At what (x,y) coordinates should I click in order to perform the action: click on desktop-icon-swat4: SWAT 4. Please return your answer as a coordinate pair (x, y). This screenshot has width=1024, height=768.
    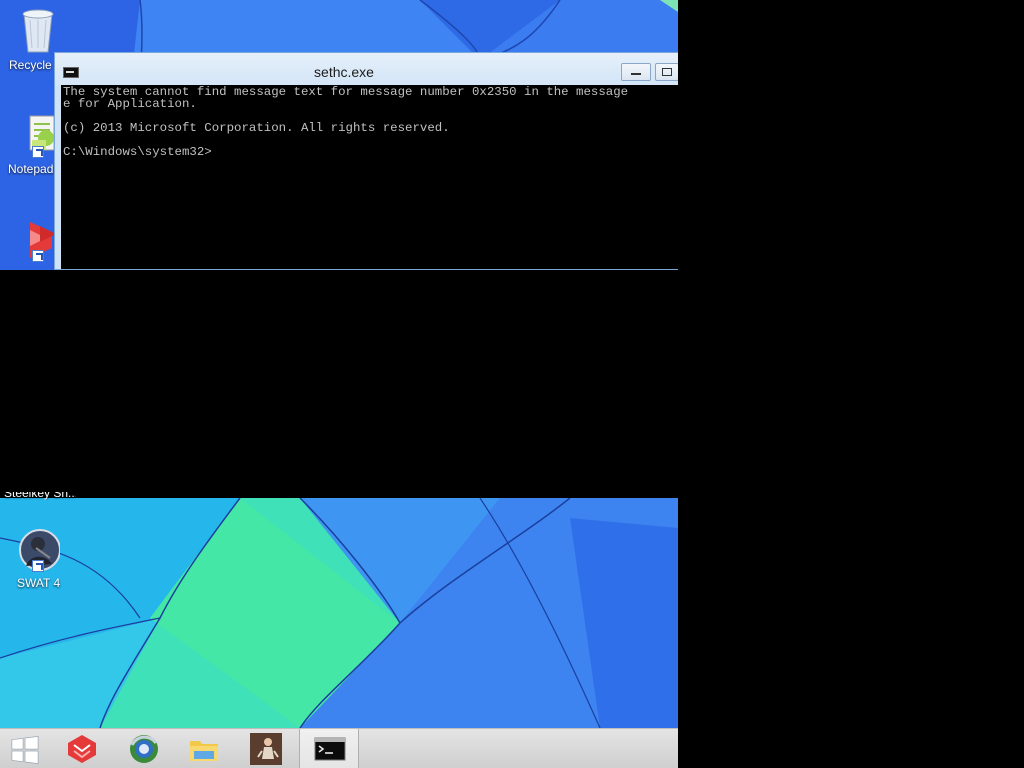
    Looking at the image, I should click on (38, 559).